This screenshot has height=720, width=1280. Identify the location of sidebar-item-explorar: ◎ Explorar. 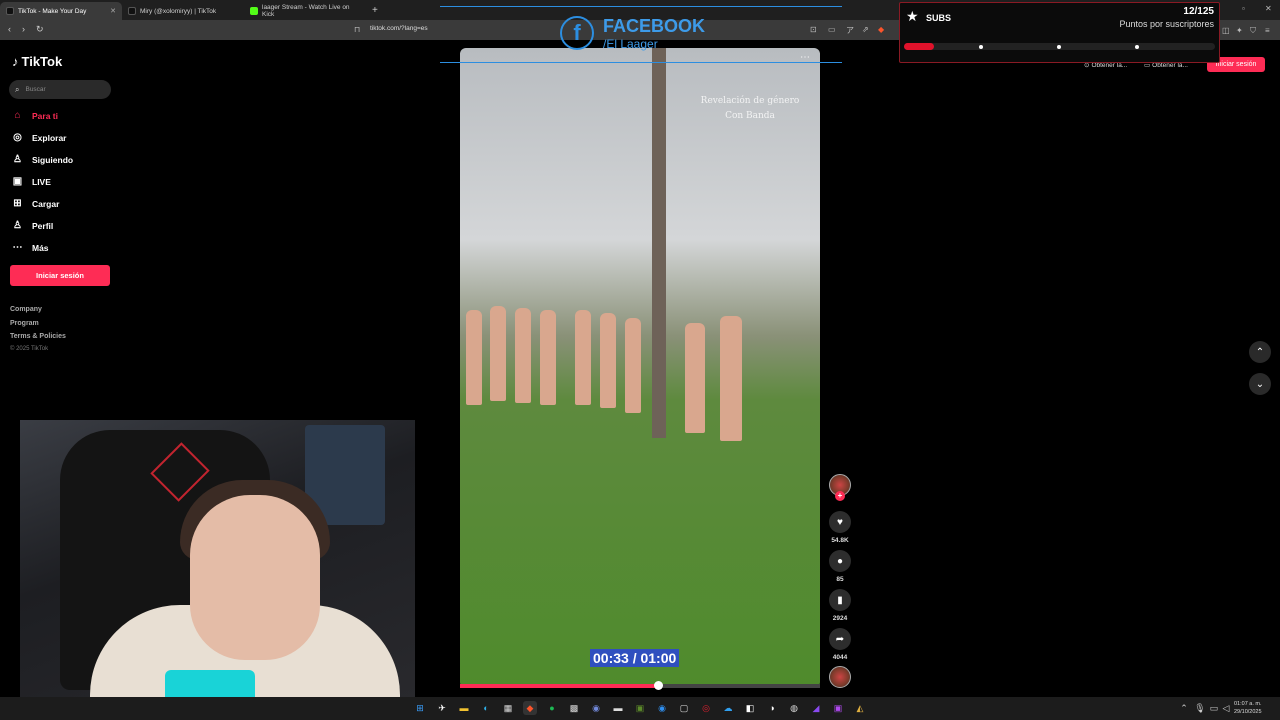
(39, 137).